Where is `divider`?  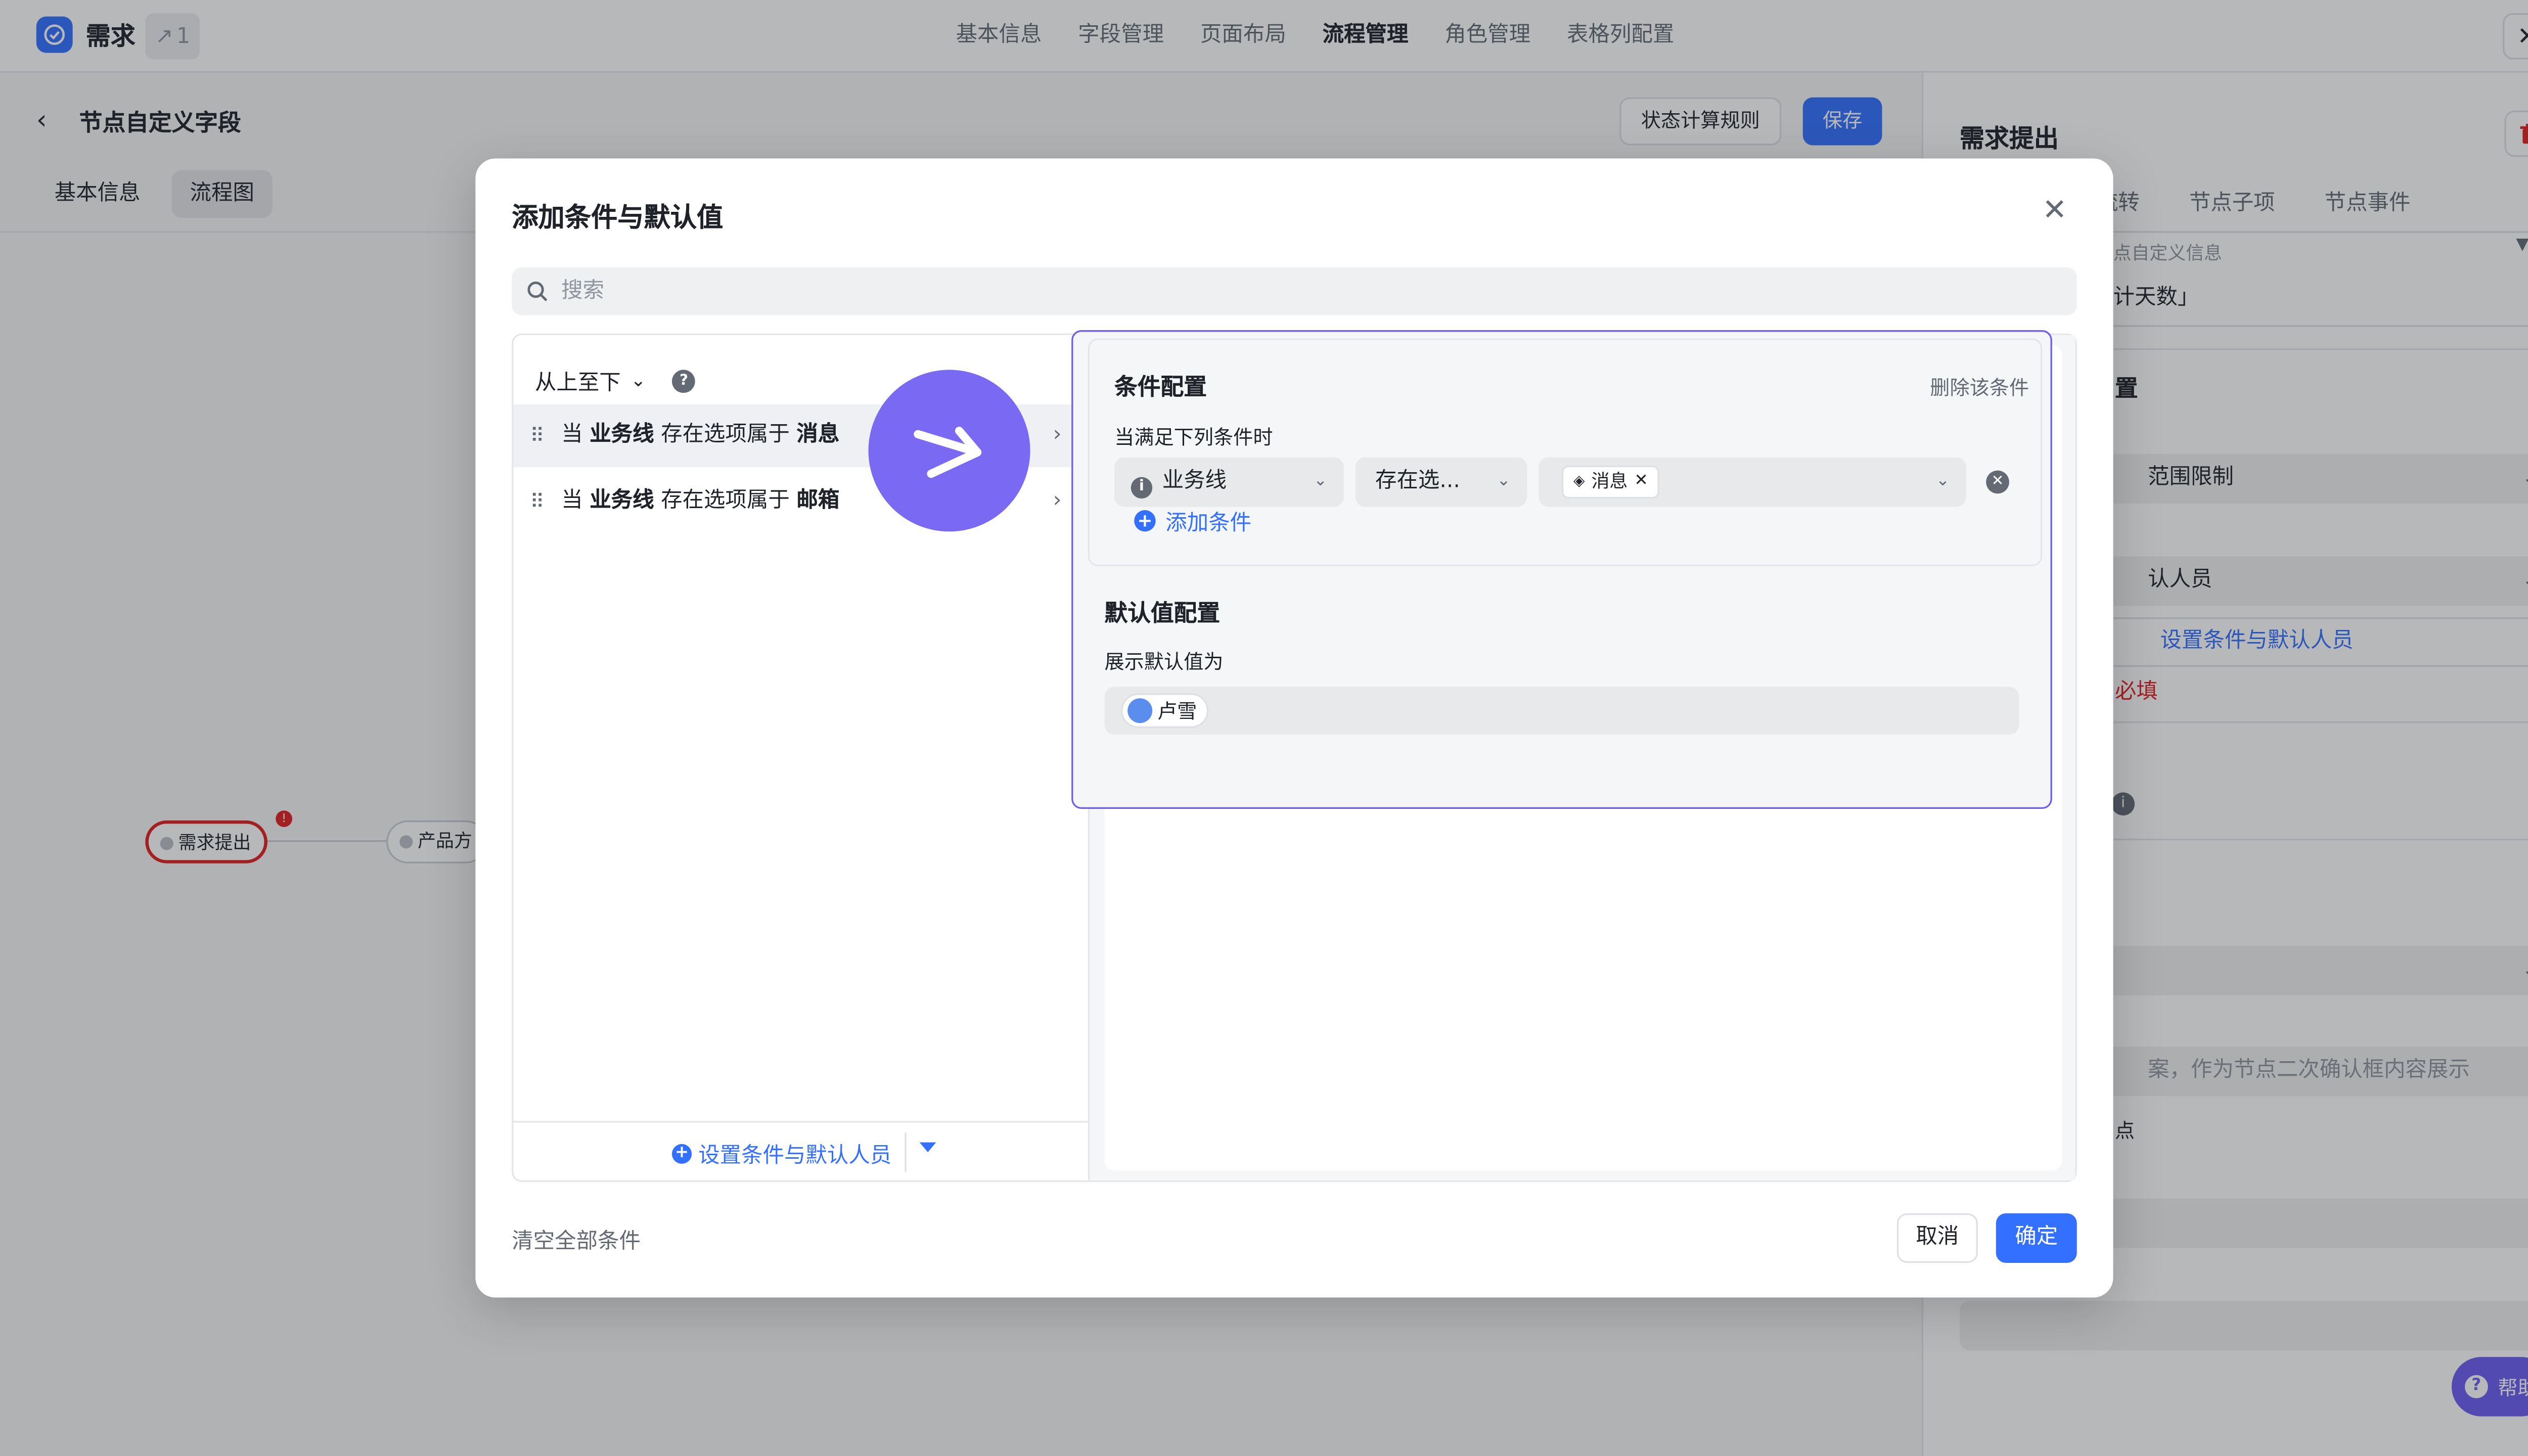 divider is located at coordinates (906, 1152).